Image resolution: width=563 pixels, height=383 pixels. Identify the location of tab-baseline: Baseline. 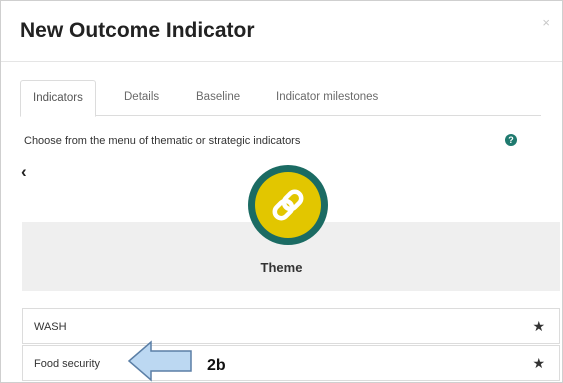
(218, 98).